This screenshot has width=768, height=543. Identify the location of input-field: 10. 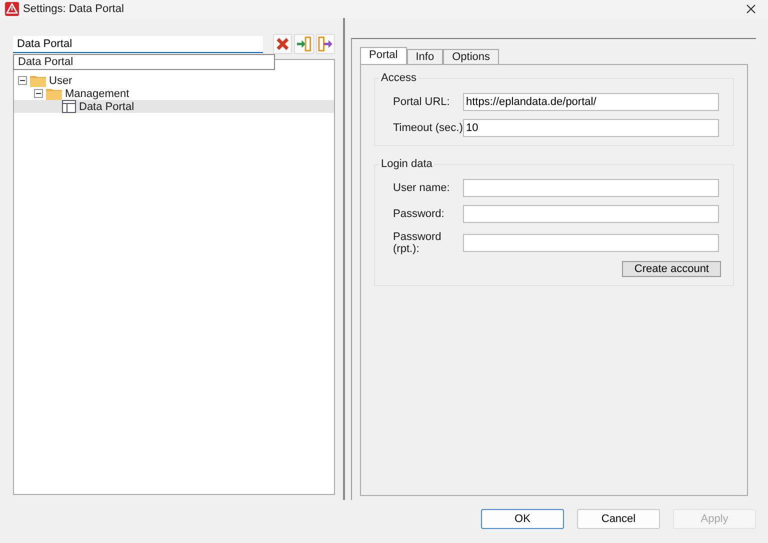
(591, 128).